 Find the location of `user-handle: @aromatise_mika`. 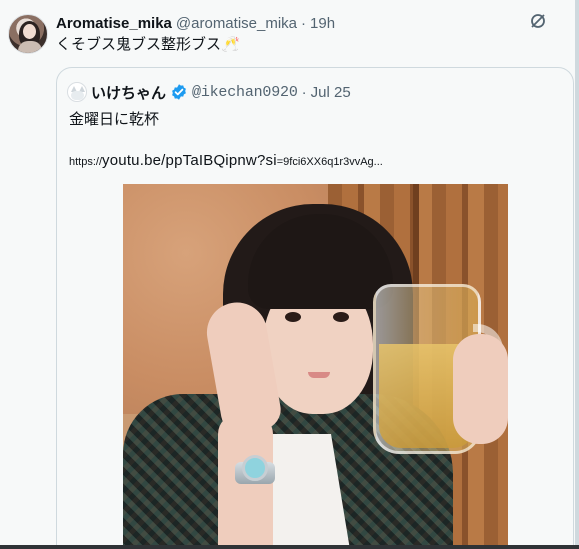

user-handle: @aromatise_mika is located at coordinates (236, 23).